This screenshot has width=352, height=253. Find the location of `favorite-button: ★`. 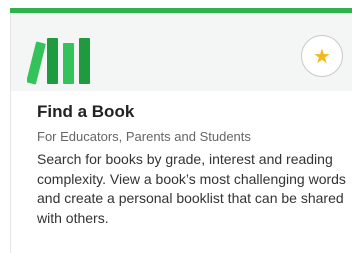

favorite-button: ★ is located at coordinates (322, 56).